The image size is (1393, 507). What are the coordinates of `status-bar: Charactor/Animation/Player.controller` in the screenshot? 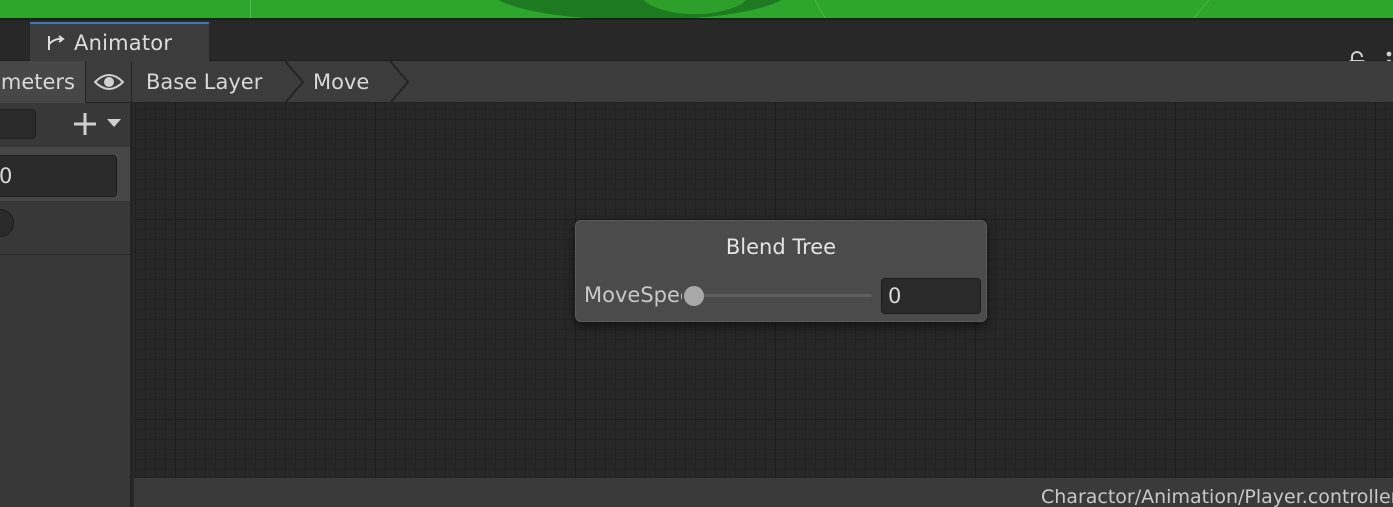 It's located at (763, 492).